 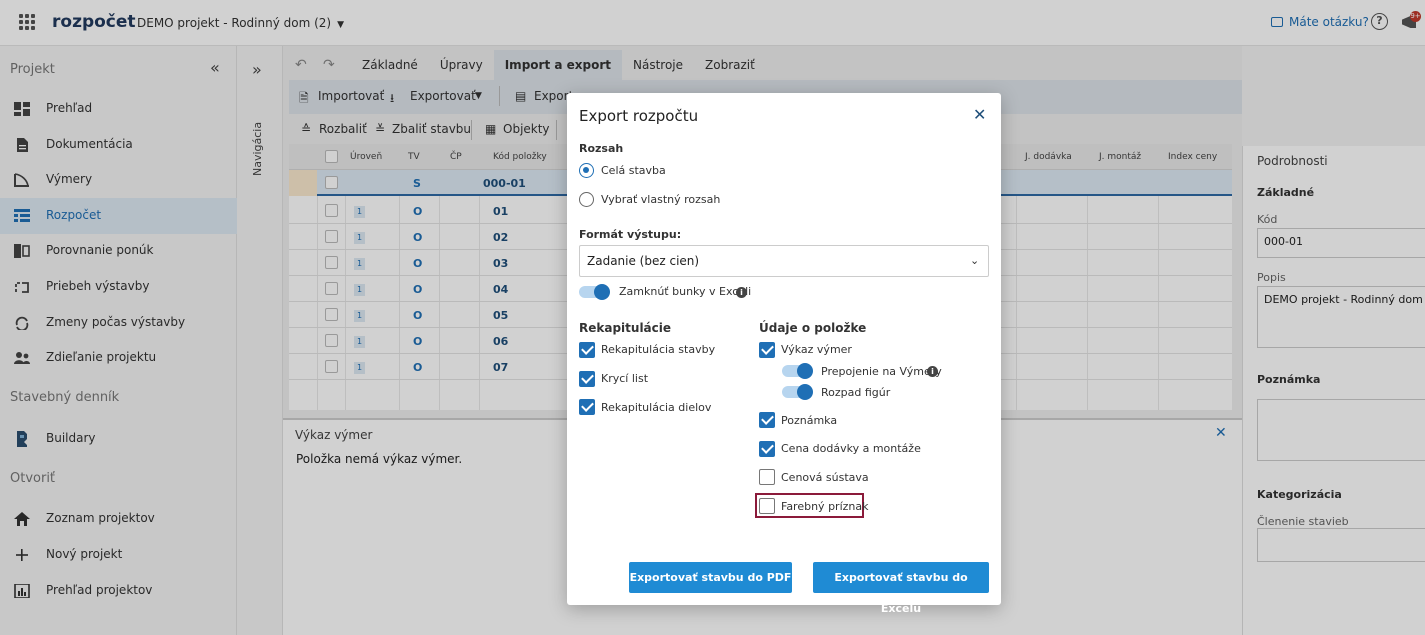 What do you see at coordinates (813, 328) in the screenshot?
I see `item-data-heading: Údaje o položke` at bounding box center [813, 328].